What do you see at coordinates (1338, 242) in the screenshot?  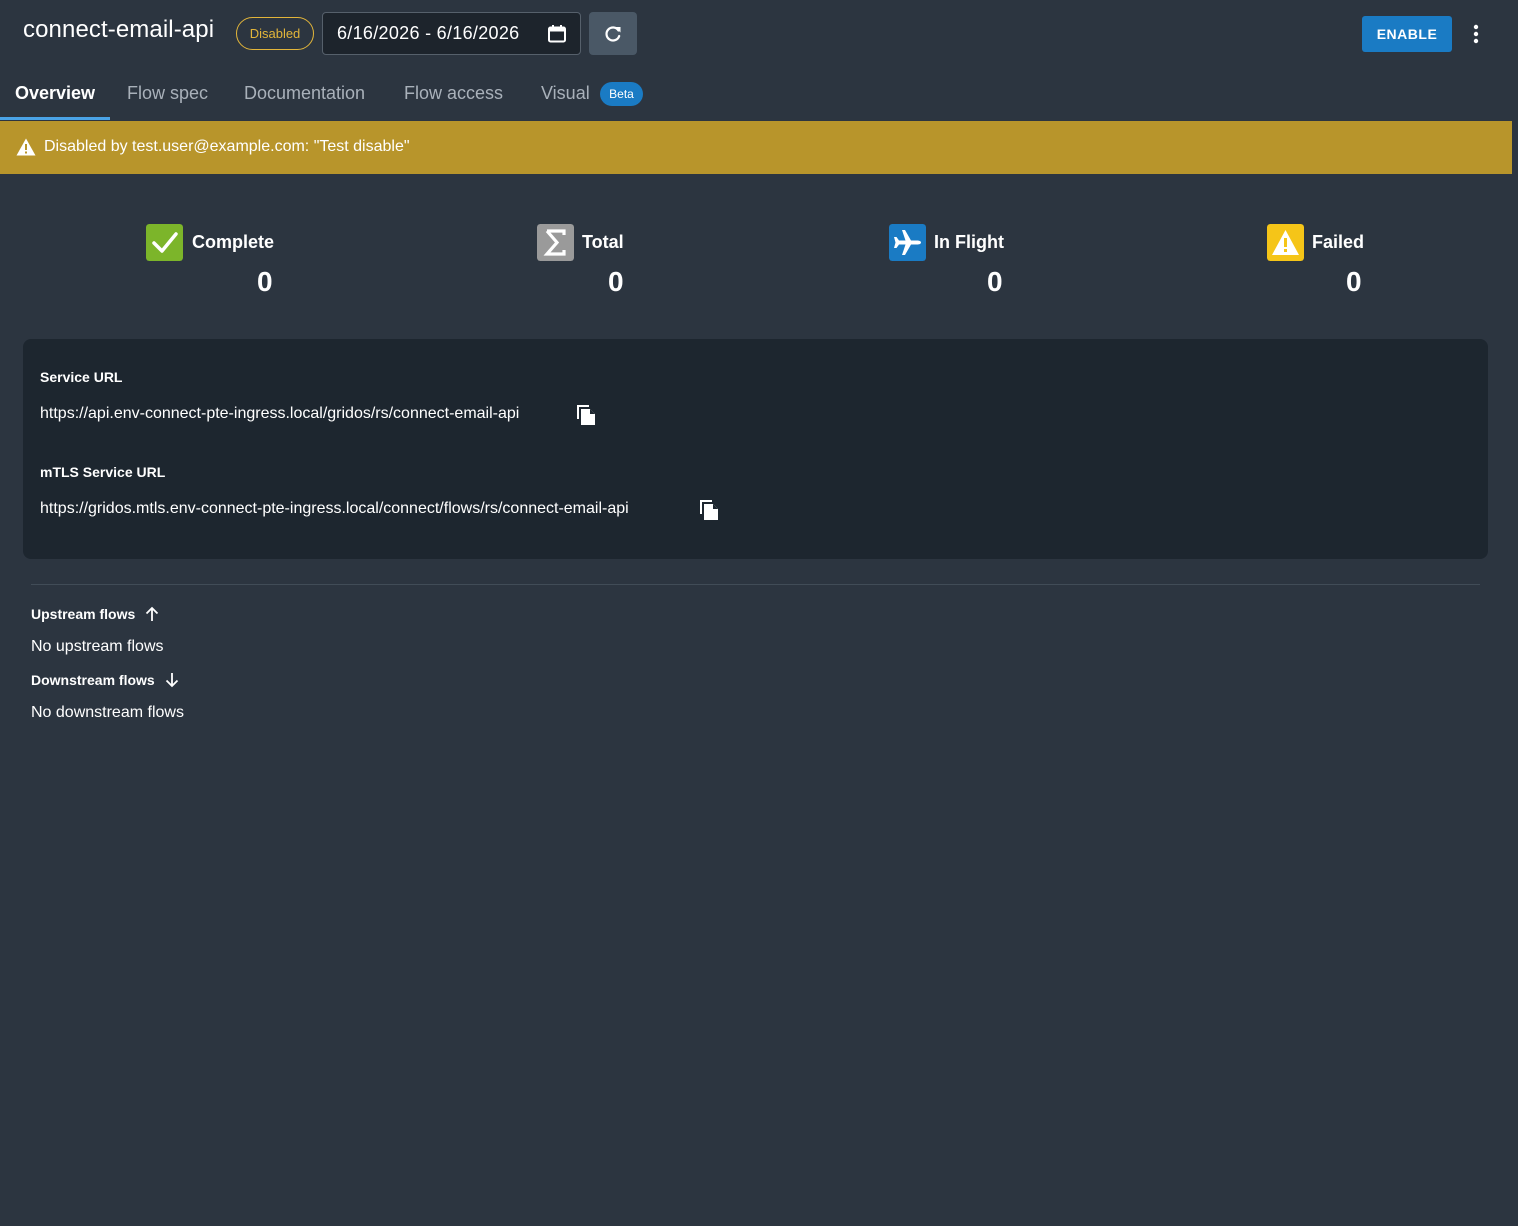 I see `stat-label: Failed` at bounding box center [1338, 242].